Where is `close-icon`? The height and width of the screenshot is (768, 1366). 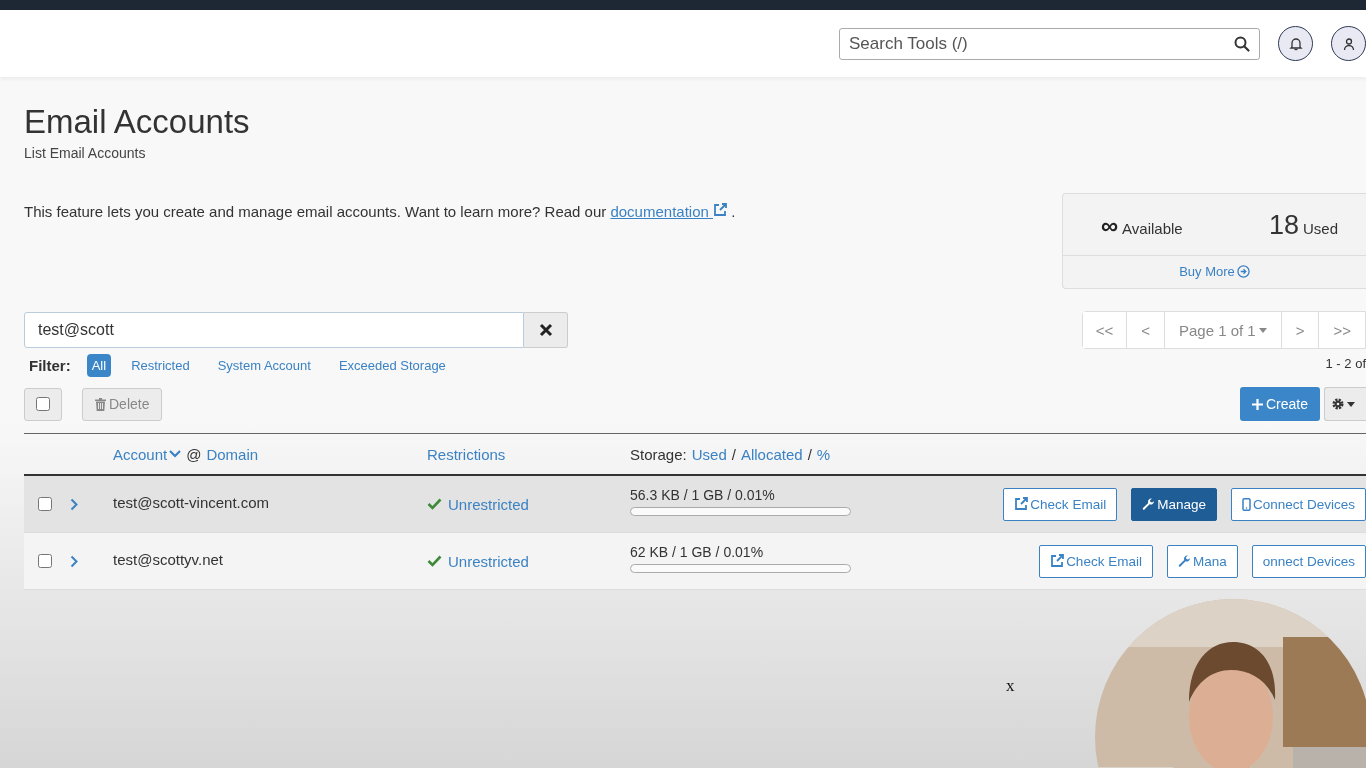
close-icon is located at coordinates (545, 330).